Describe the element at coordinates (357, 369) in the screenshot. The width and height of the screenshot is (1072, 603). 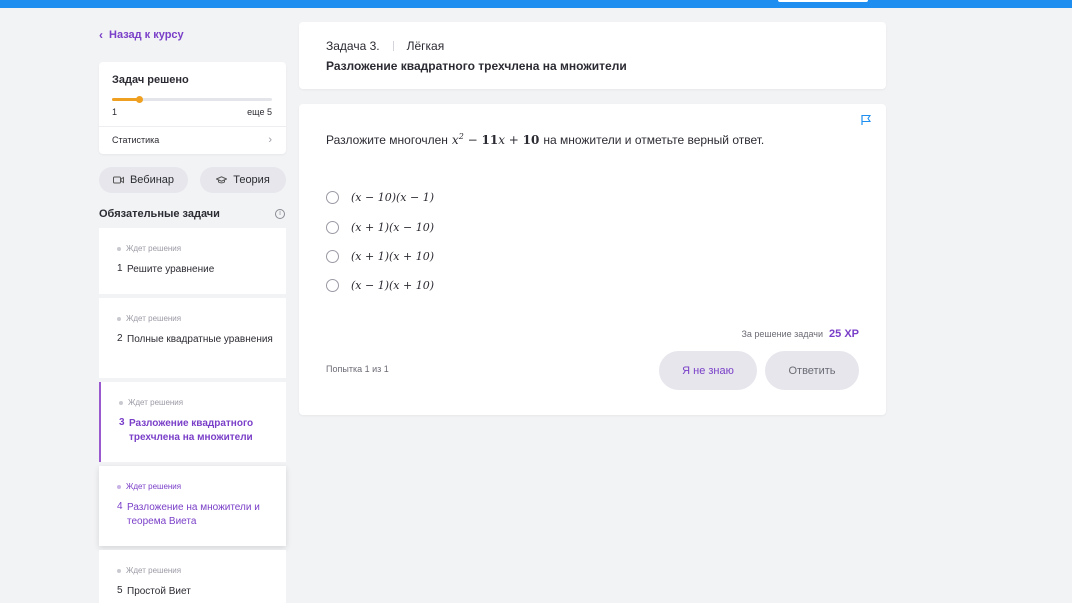
I see `attempt-counter: Попытка 1 из 1` at that location.